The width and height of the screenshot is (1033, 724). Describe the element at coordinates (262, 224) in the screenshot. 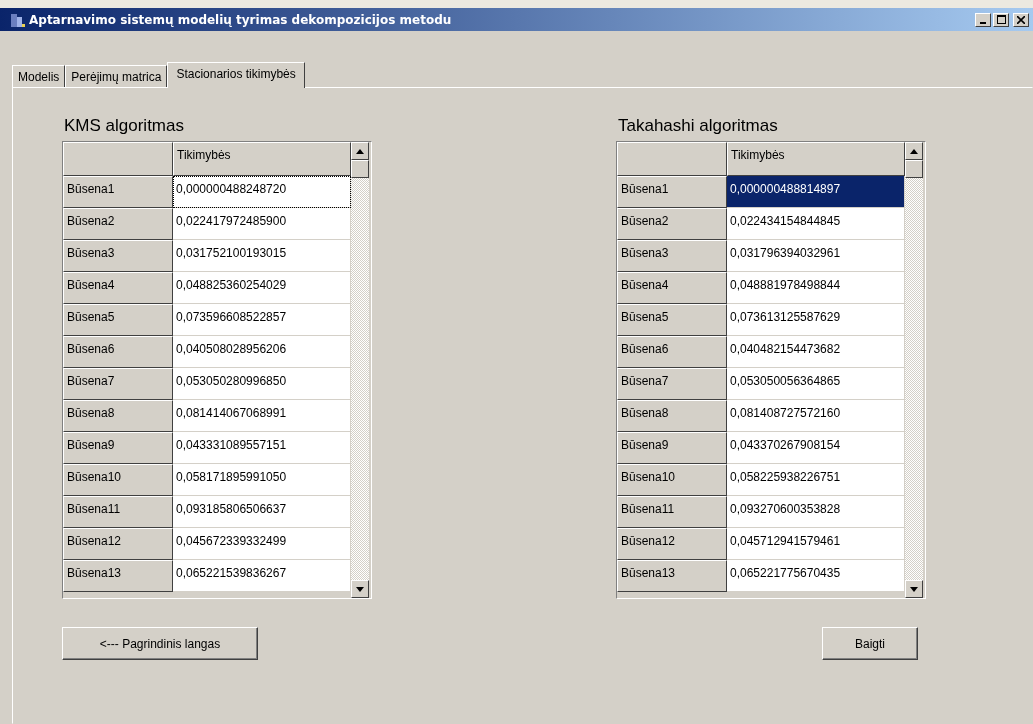

I see `table-cell: 0,022417972485900` at that location.